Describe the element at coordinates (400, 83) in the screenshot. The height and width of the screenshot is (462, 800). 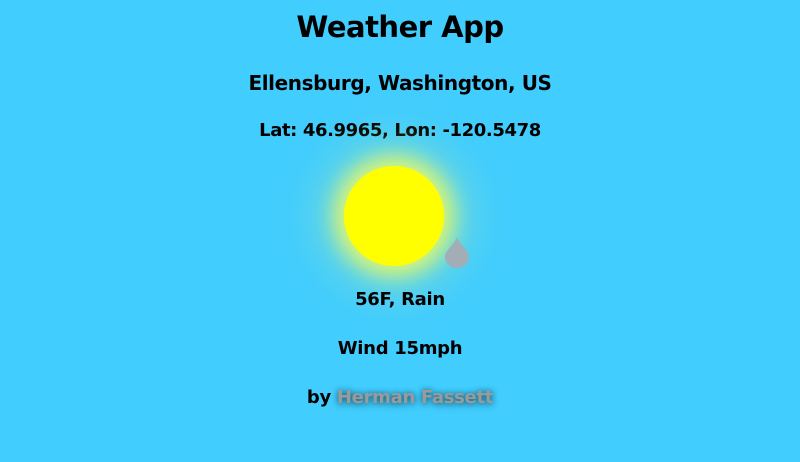
I see `location-name: Ellensburg, Washington, US` at that location.